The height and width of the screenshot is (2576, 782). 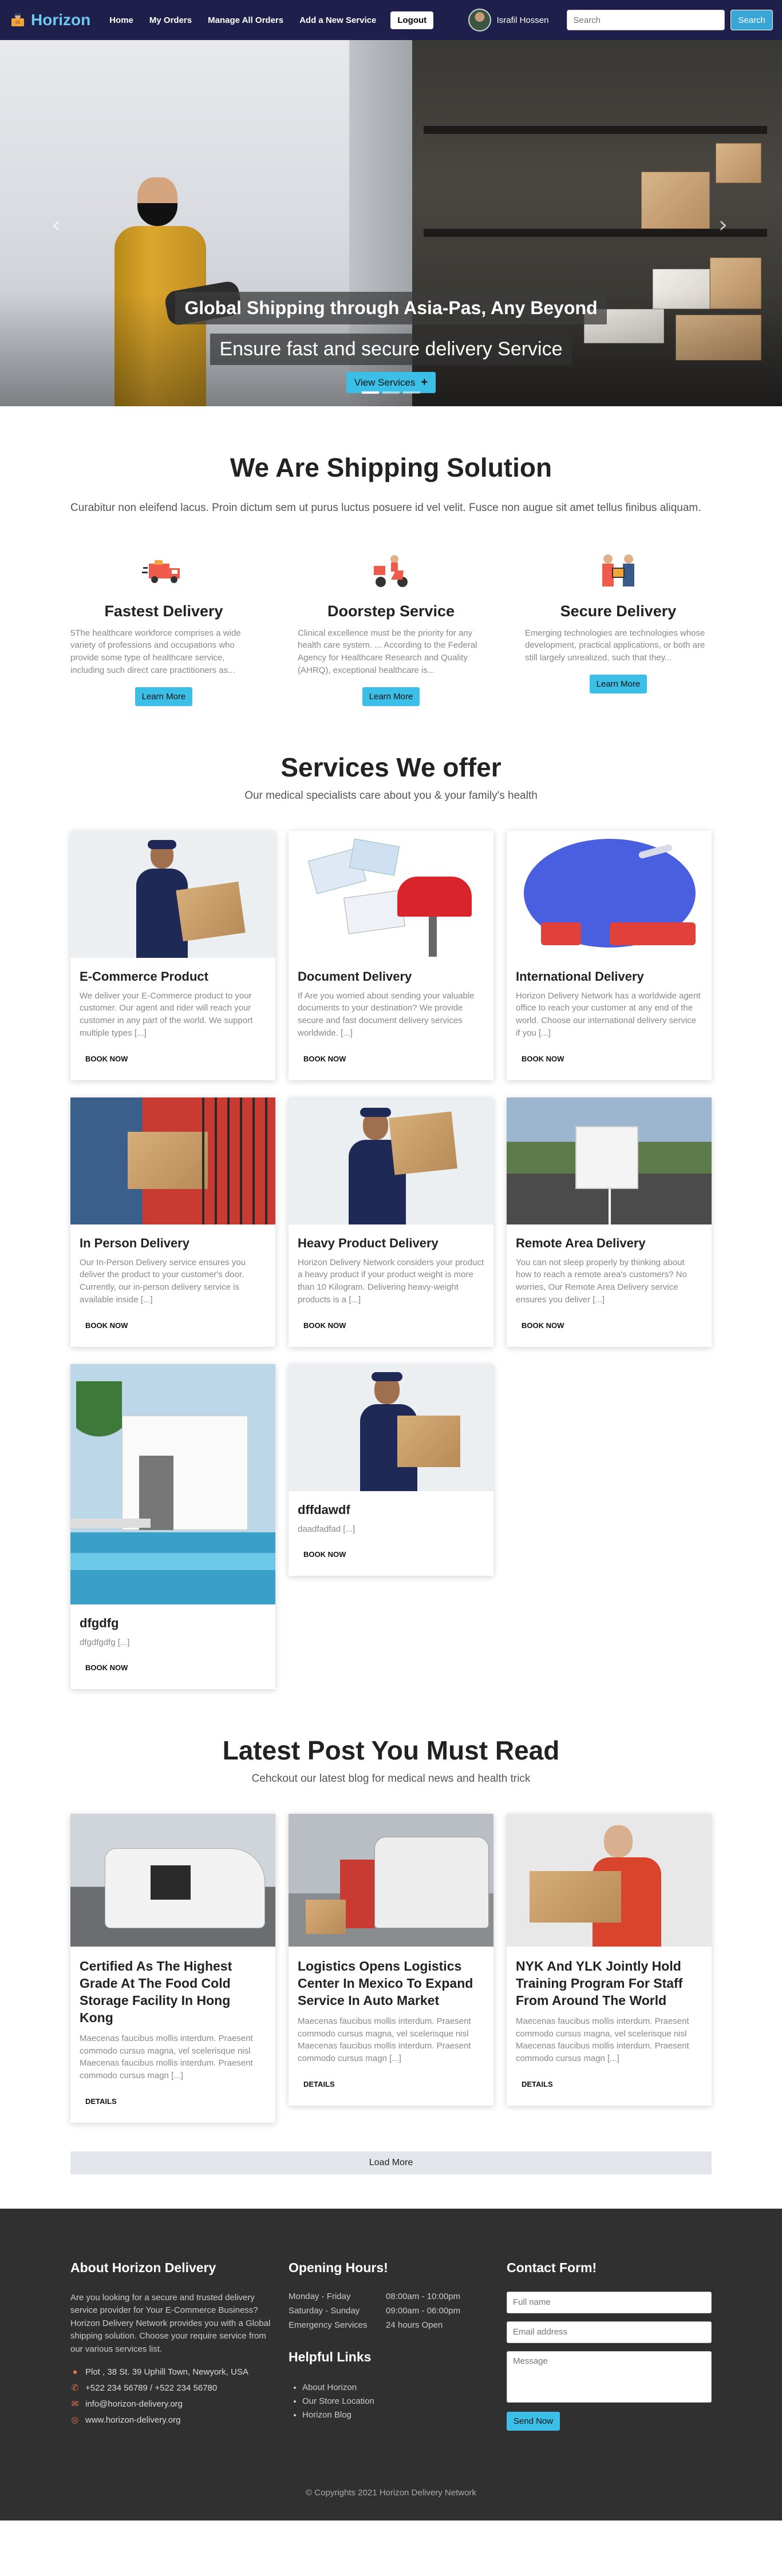 What do you see at coordinates (163, 611) in the screenshot?
I see `feature-title: Fastest Delivery` at bounding box center [163, 611].